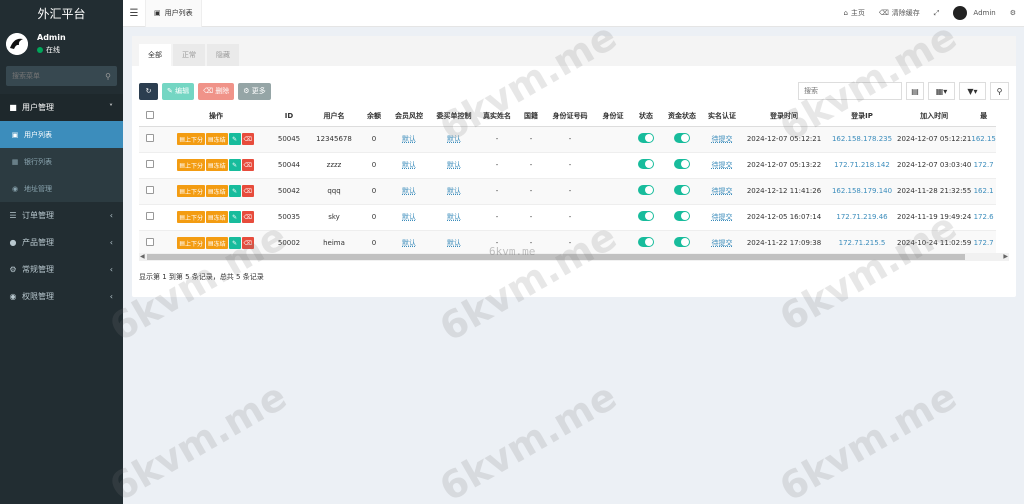 The image size is (1024, 504). What do you see at coordinates (61, 269) in the screenshot?
I see `sidebar-item-general-mgmt: ⚙ 常规管理 ‹` at bounding box center [61, 269].